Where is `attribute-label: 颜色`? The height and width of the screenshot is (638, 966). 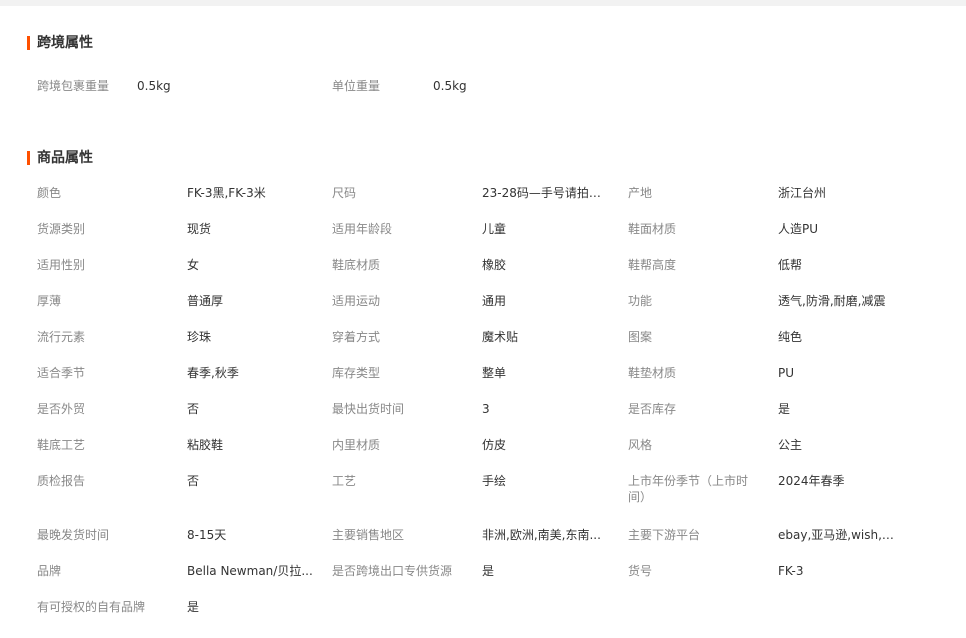
attribute-label: 颜色 is located at coordinates (49, 193).